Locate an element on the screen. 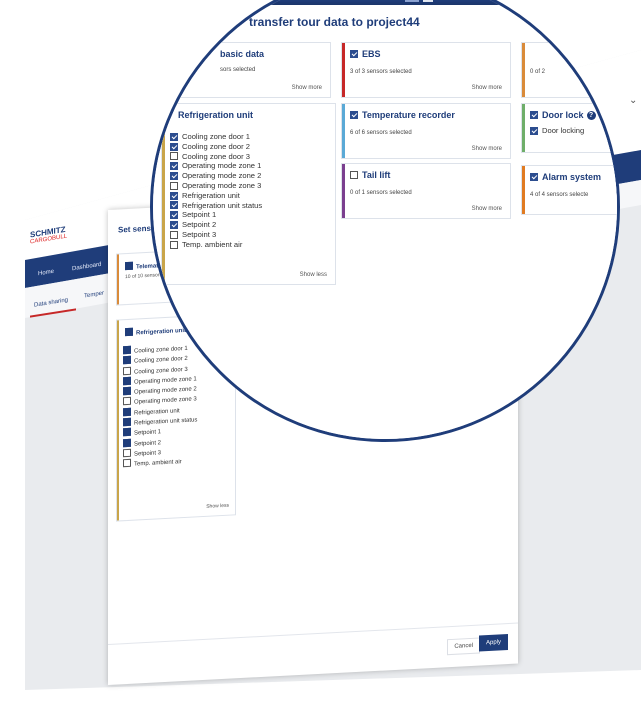  sensor-label: Operating mode zone 3 is located at coordinates (222, 185).